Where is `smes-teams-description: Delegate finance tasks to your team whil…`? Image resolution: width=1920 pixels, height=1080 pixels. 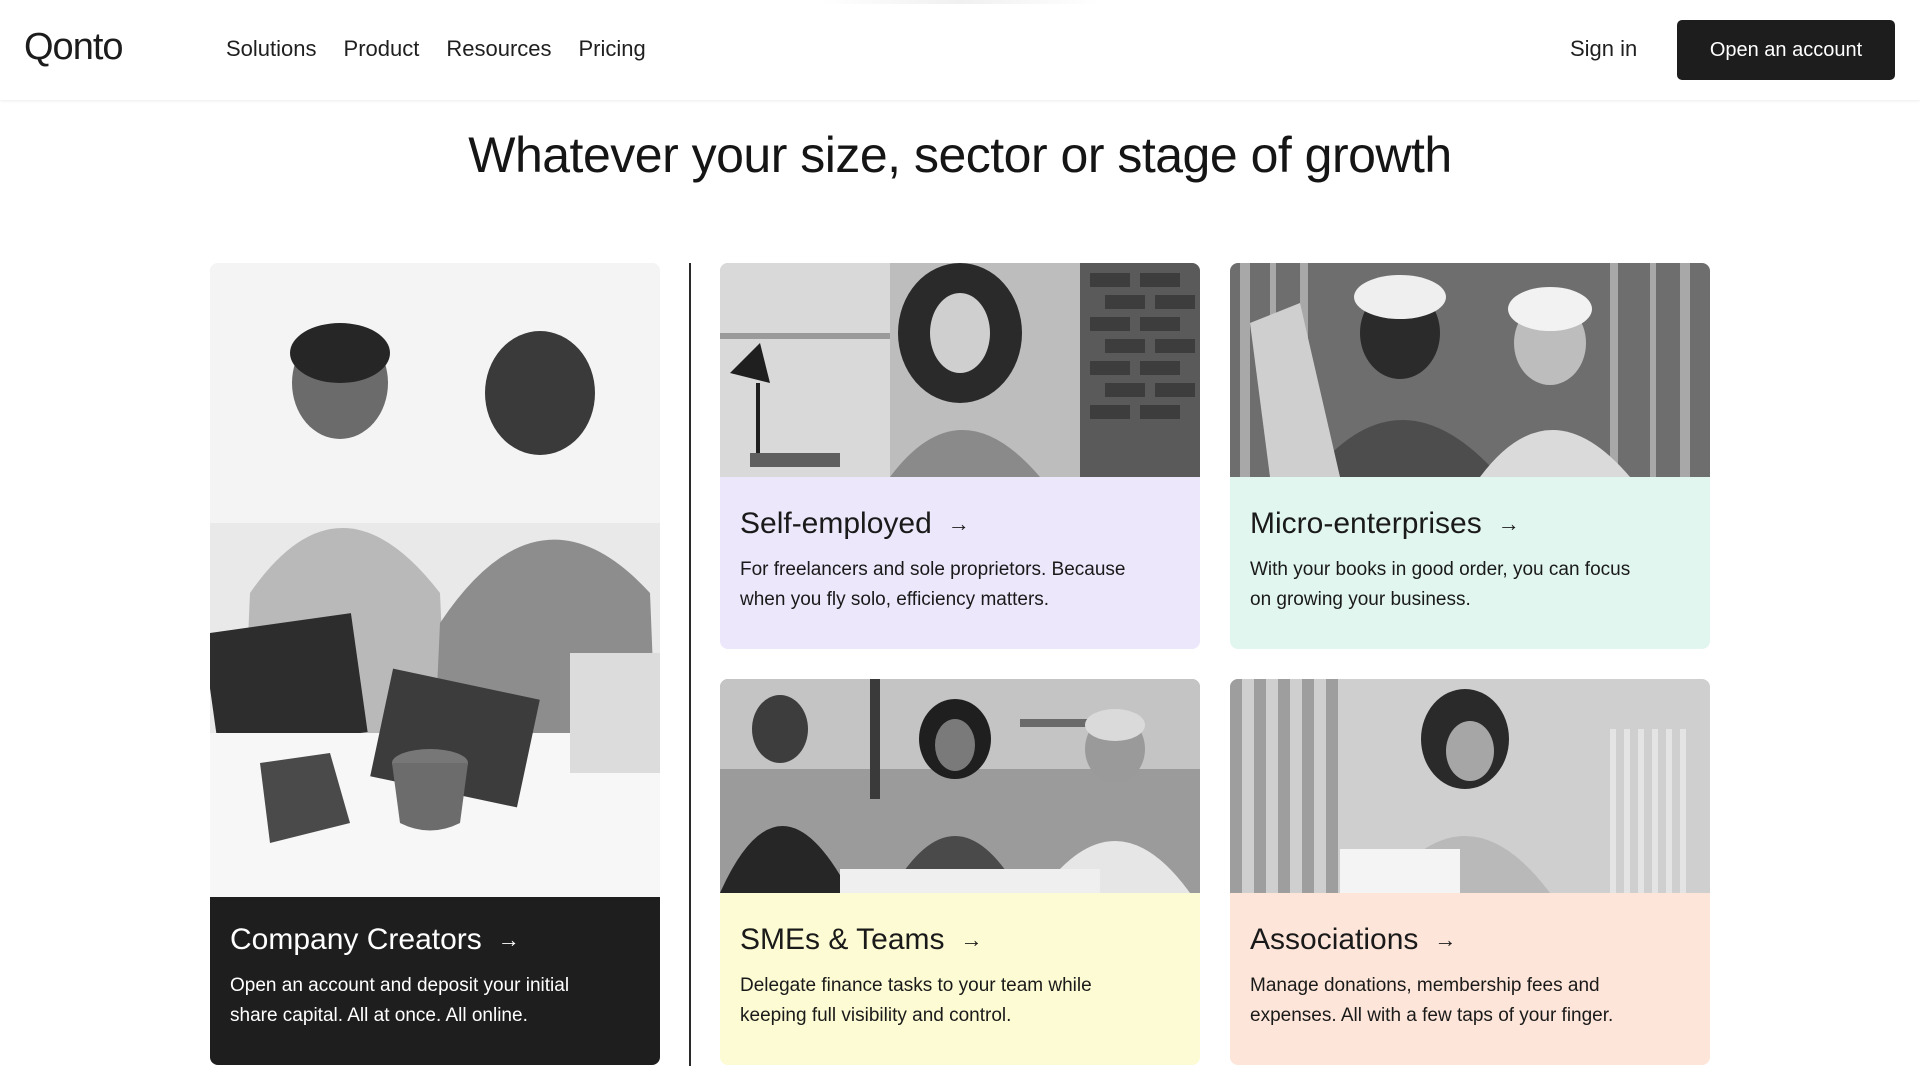
smes-teams-description: Delegate finance tasks to your team whil… is located at coordinates (916, 1000).